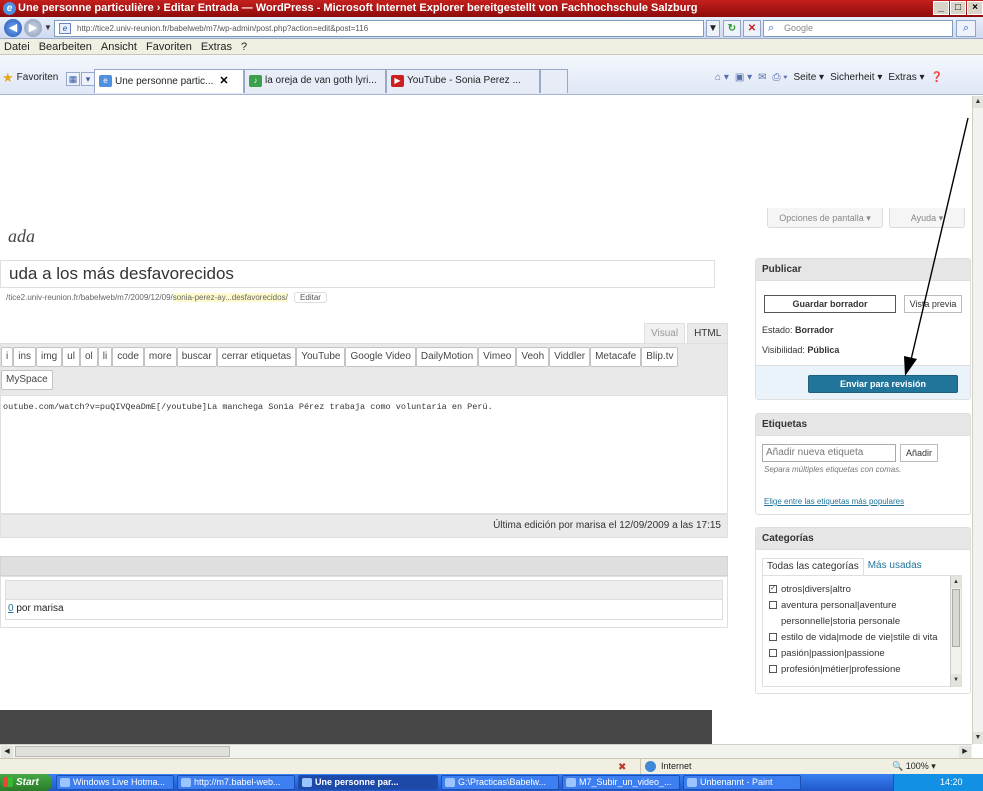 This screenshot has height=791, width=983. What do you see at coordinates (834, 501) in the screenshot?
I see `popular-tags-link: Elige entre las etiquetas más populares` at bounding box center [834, 501].